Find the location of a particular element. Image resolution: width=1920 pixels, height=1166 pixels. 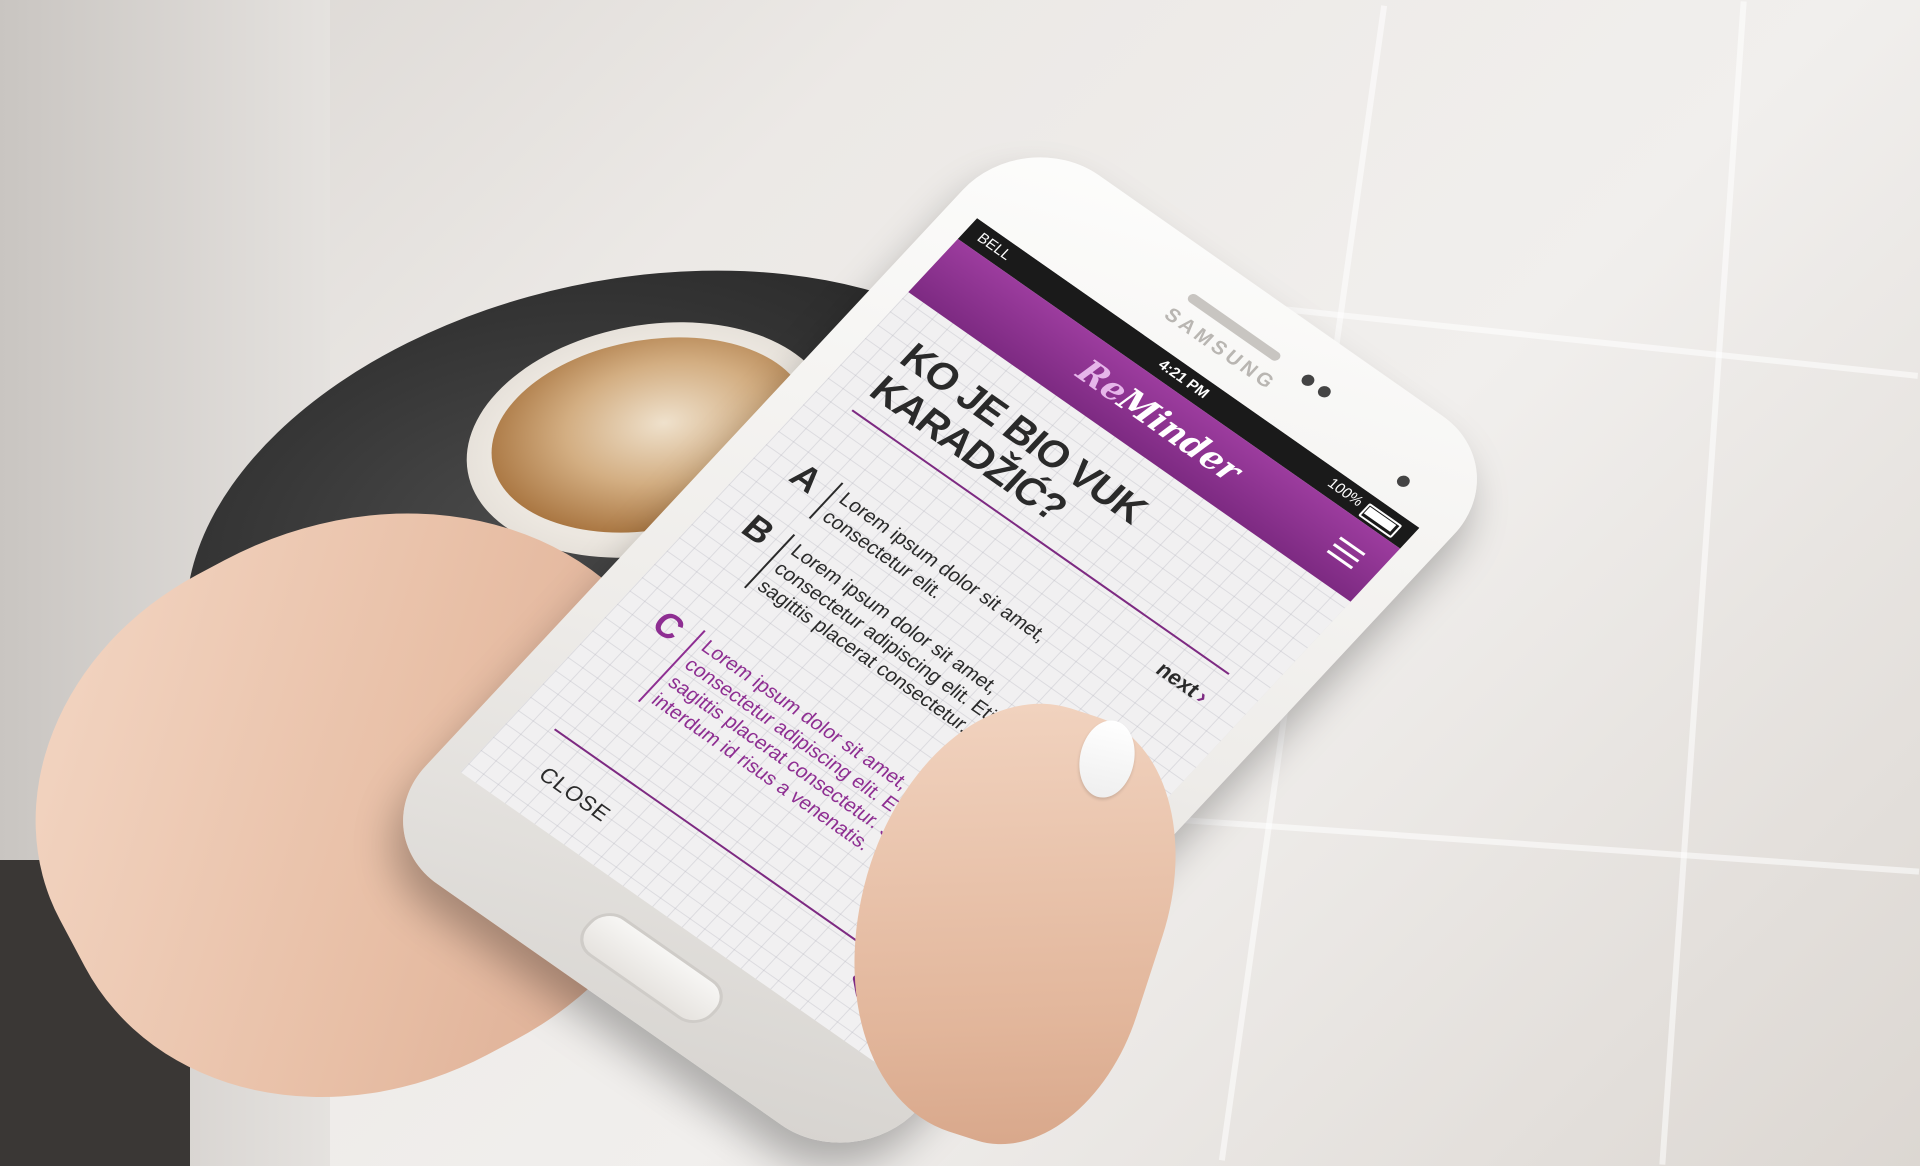

answer-letter: B is located at coordinates (758, 529).